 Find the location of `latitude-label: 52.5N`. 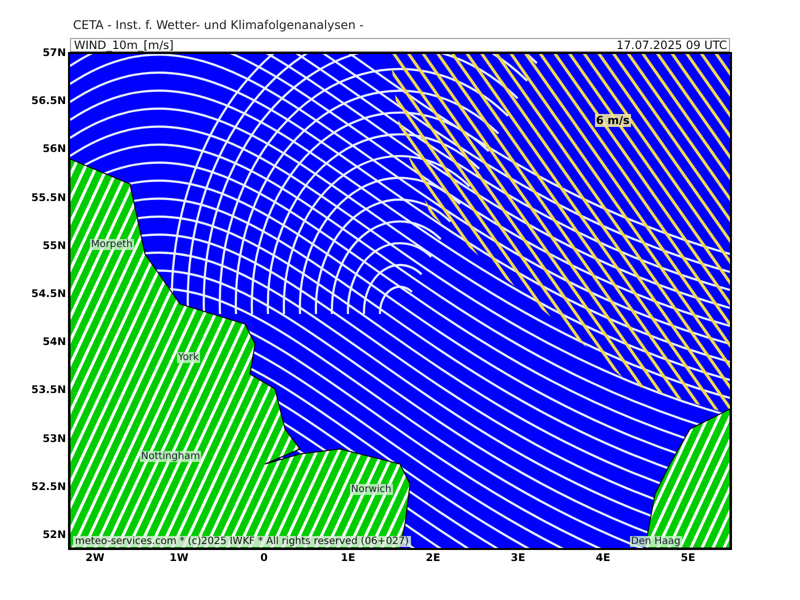

latitude-label: 52.5N is located at coordinates (48, 486).